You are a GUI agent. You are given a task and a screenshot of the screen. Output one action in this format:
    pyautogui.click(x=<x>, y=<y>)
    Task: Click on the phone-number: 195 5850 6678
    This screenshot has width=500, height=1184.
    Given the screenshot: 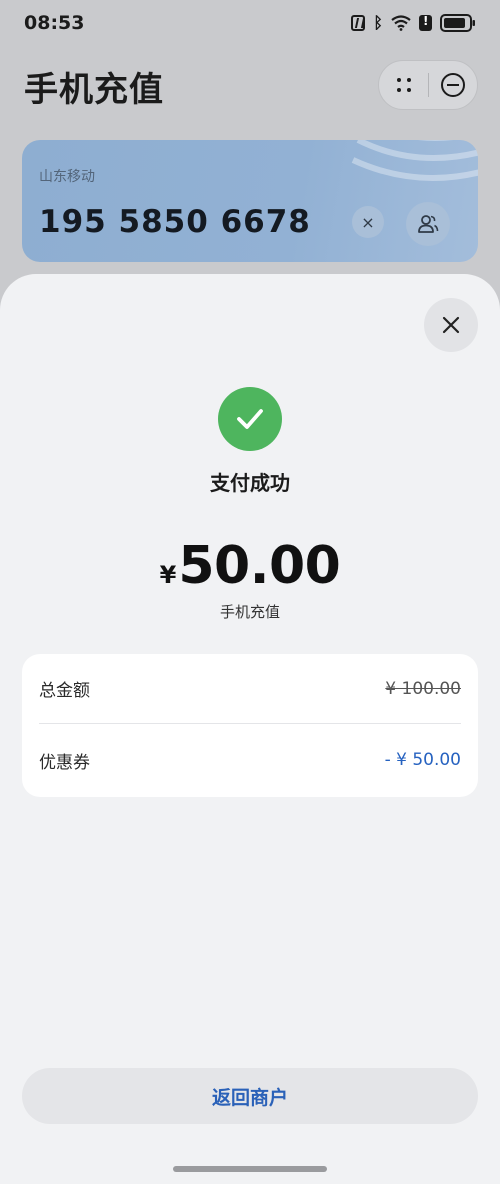 What is the action you would take?
    pyautogui.click(x=175, y=222)
    